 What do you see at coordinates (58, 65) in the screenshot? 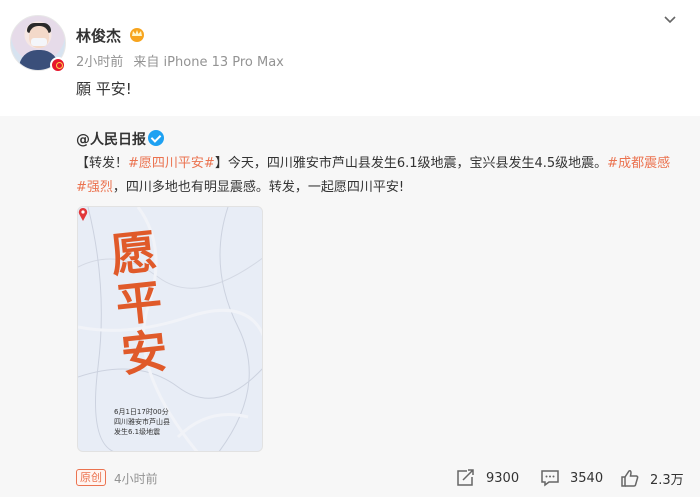
I see `verified-badge-icon` at bounding box center [58, 65].